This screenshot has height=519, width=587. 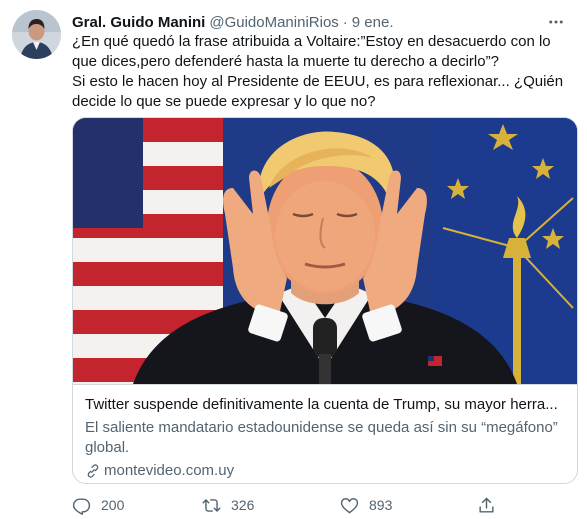 What do you see at coordinates (273, 22) in the screenshot?
I see `user-handle: @GuidoManiniRios` at bounding box center [273, 22].